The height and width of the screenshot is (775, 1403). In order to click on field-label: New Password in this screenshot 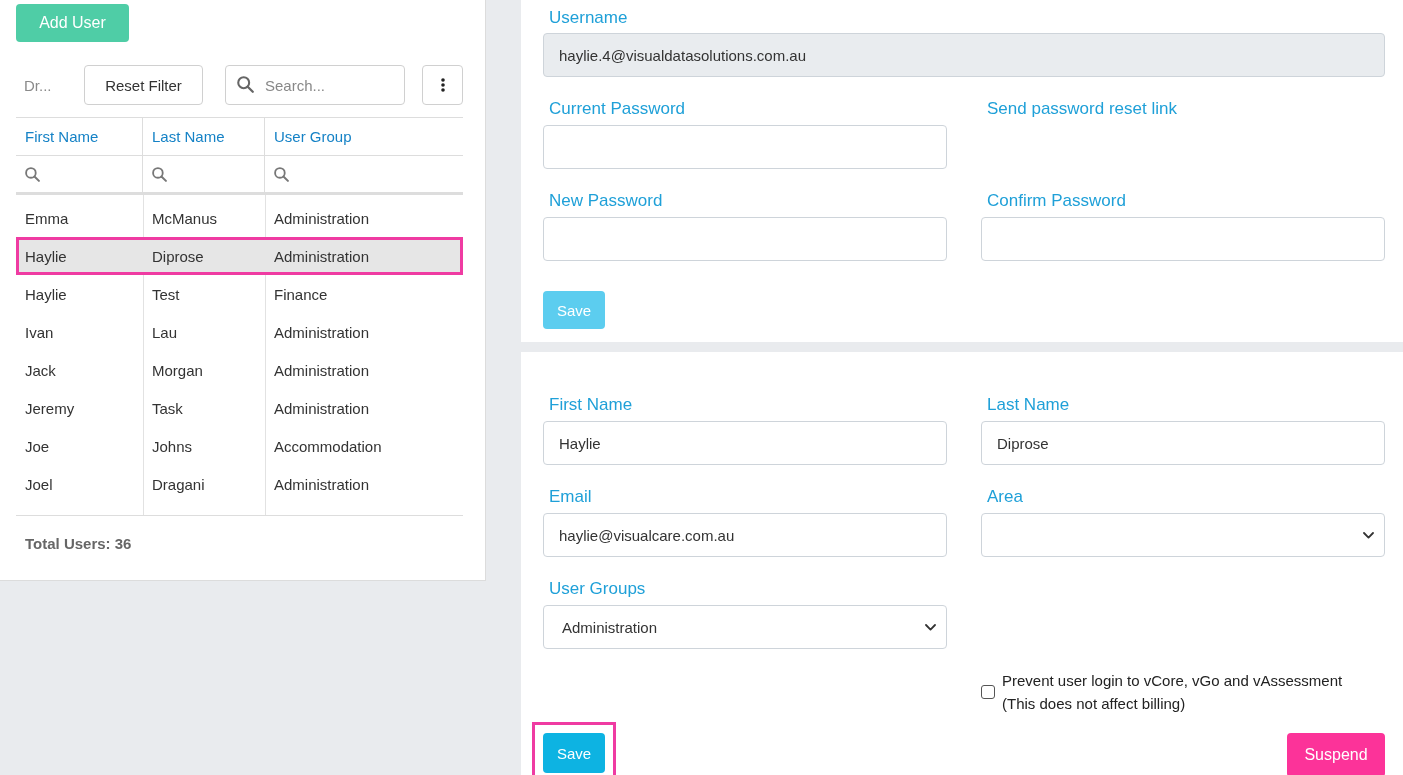, I will do `click(605, 201)`.